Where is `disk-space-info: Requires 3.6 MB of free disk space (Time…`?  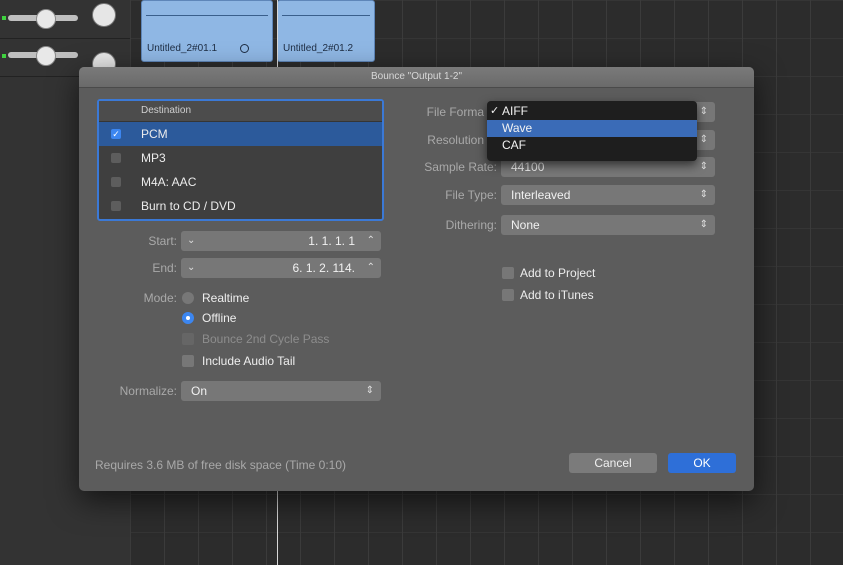 disk-space-info: Requires 3.6 MB of free disk space (Time… is located at coordinates (220, 465).